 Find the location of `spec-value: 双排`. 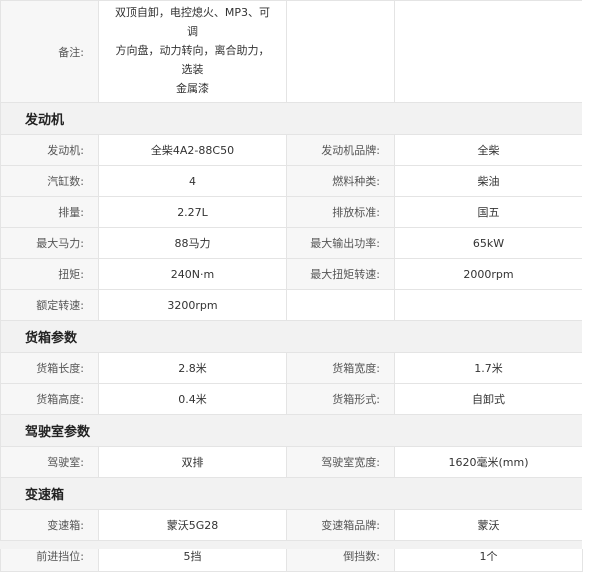

spec-value: 双排 is located at coordinates (192, 462).